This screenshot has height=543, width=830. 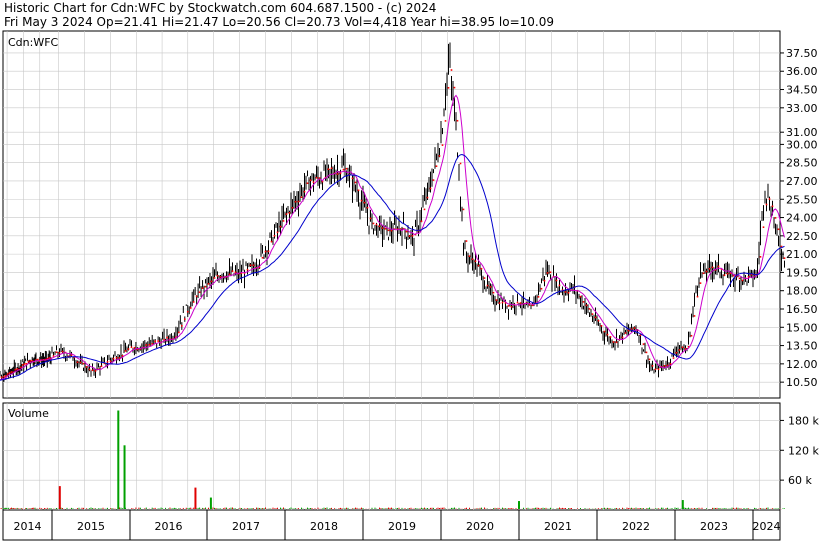 What do you see at coordinates (33, 42) in the screenshot?
I see `symbol-label: Cdn:WFC` at bounding box center [33, 42].